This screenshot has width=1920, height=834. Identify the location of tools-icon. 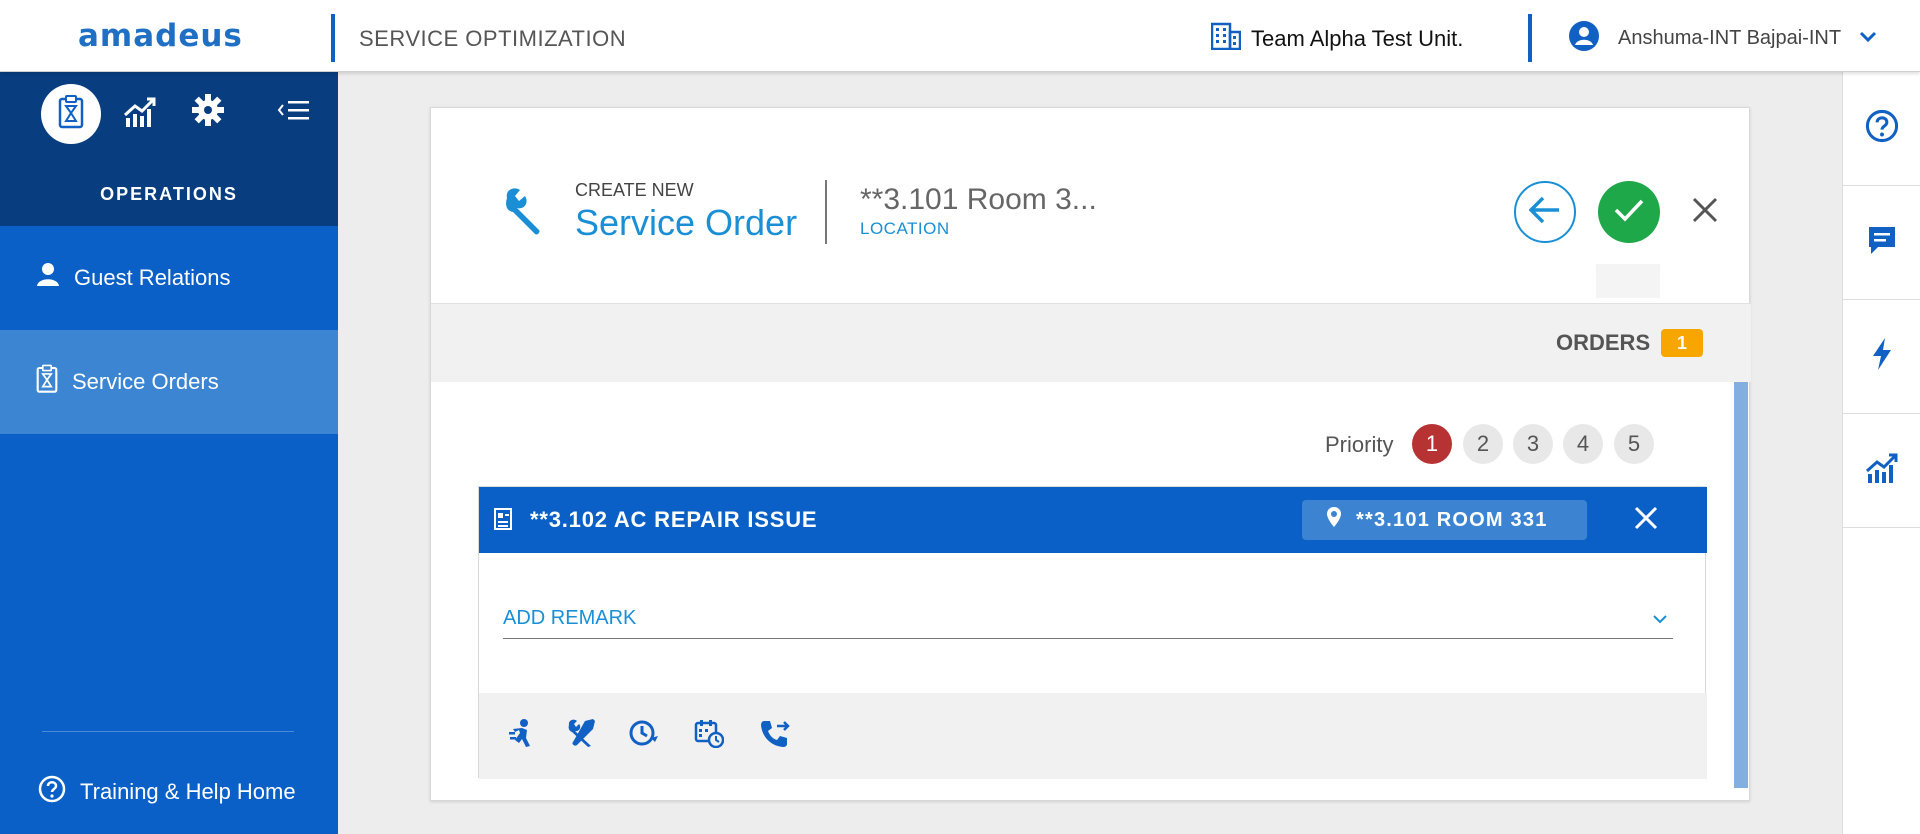
(581, 735).